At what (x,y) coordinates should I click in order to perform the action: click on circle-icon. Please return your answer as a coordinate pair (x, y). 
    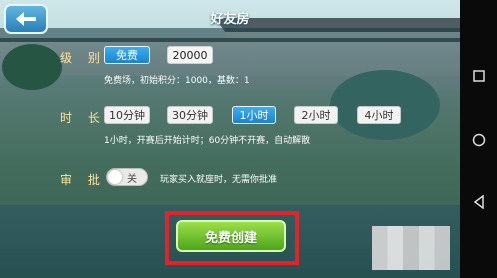
    Looking at the image, I should click on (478, 140).